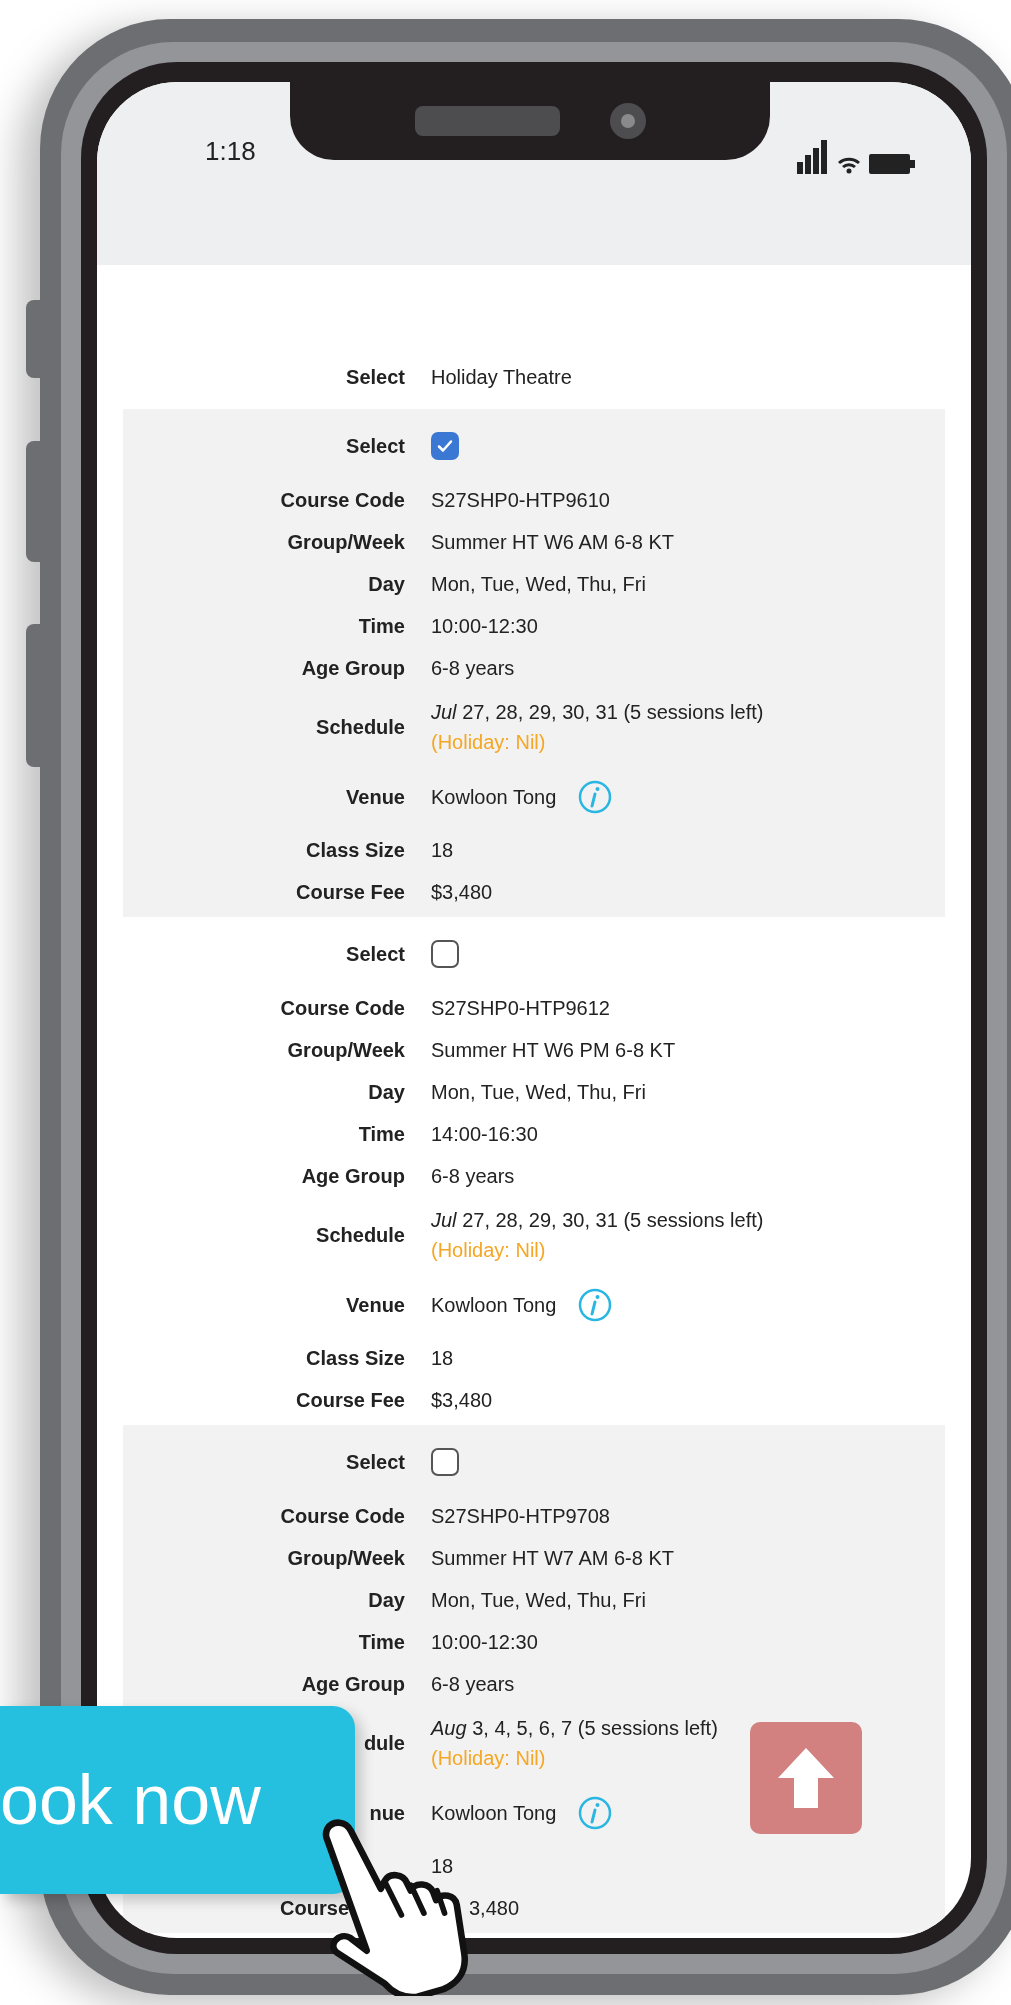  Describe the element at coordinates (177, 1800) in the screenshot. I see `book-now-button: ook now` at that location.